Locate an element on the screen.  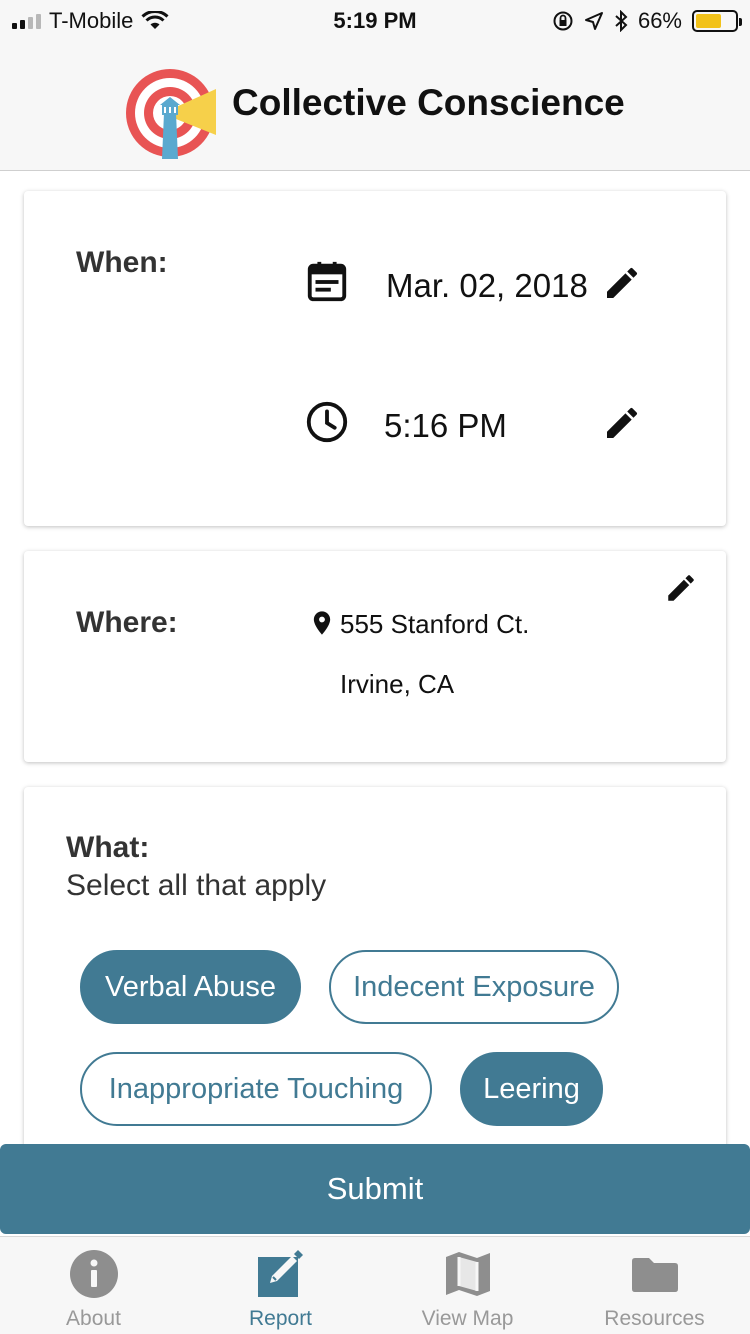
tab-about-label: About is located at coordinates (93, 1318).